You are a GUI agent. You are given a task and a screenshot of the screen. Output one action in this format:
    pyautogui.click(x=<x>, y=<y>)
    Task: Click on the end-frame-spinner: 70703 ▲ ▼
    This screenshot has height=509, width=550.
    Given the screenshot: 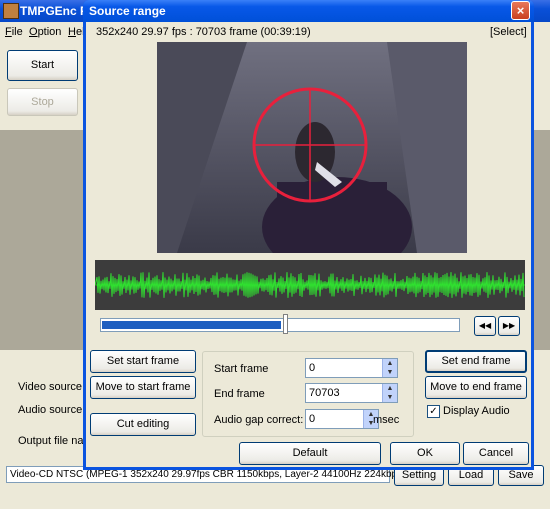 What is the action you would take?
    pyautogui.click(x=351, y=393)
    